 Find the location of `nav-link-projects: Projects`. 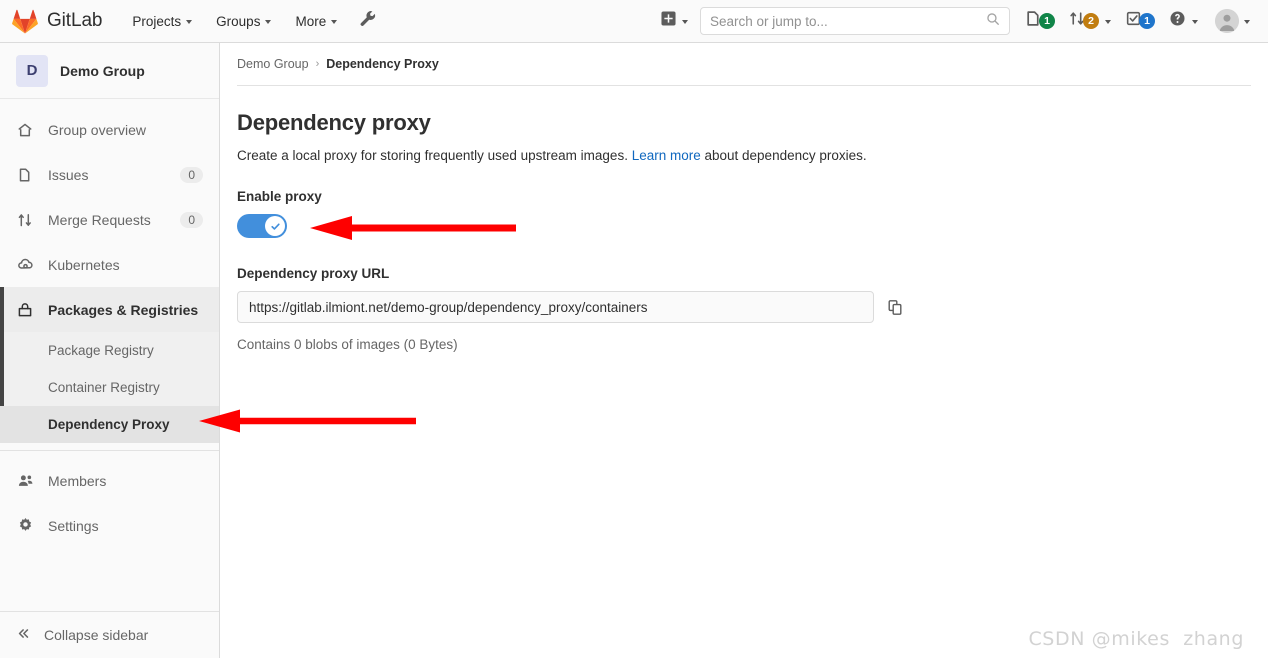

nav-link-projects: Projects is located at coordinates (162, 21).